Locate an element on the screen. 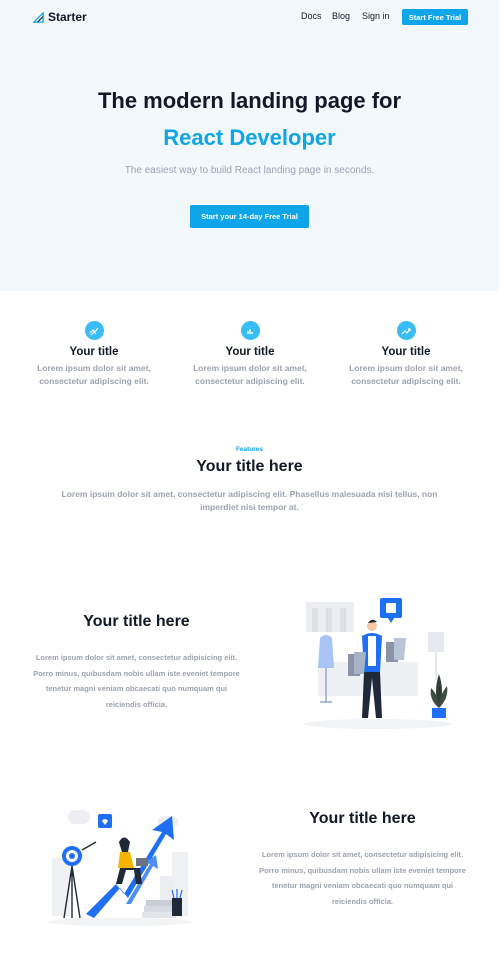 The height and width of the screenshot is (953, 499). brand-logo: Starter is located at coordinates (60, 17).